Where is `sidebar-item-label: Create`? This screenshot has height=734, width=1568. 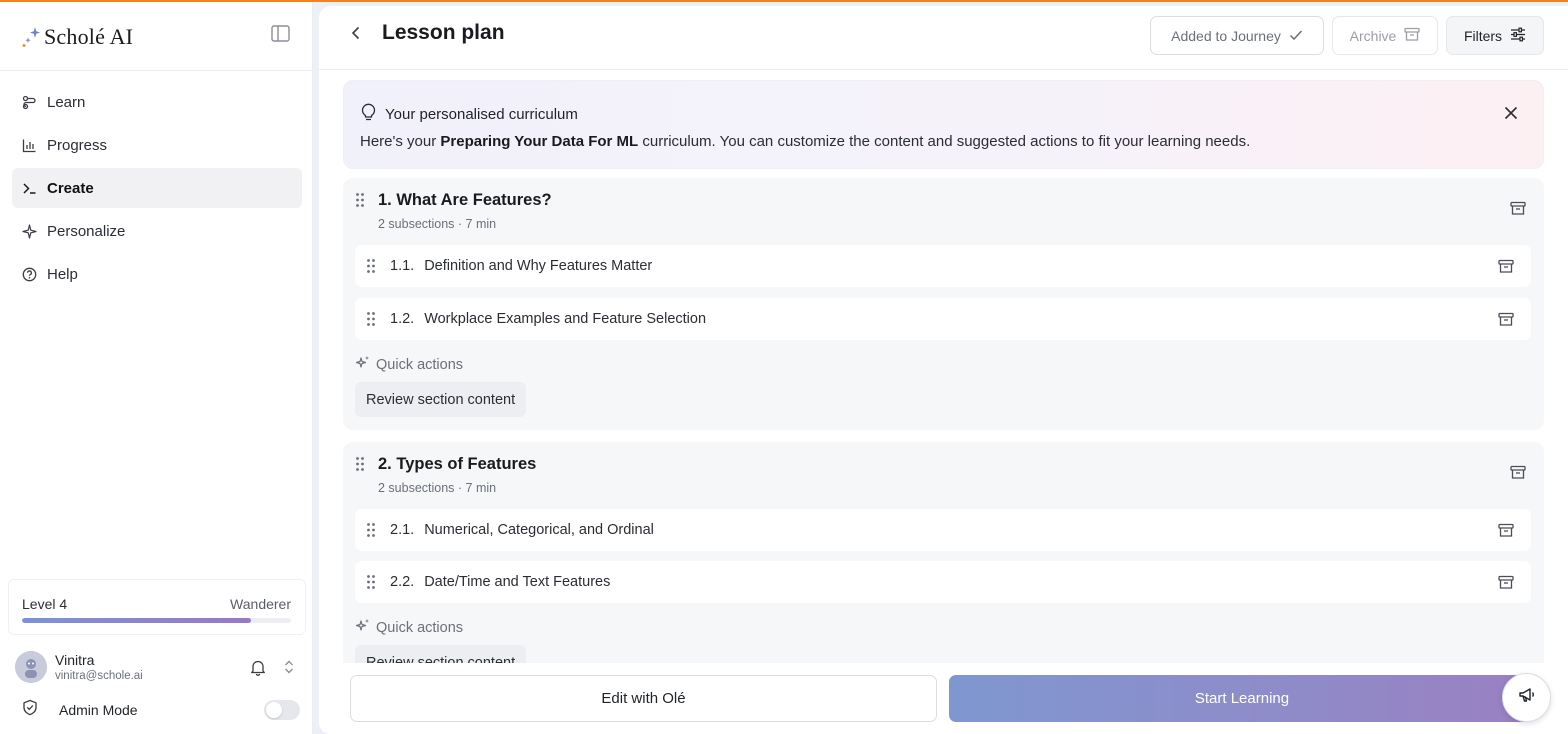
sidebar-item-label: Create is located at coordinates (70, 188).